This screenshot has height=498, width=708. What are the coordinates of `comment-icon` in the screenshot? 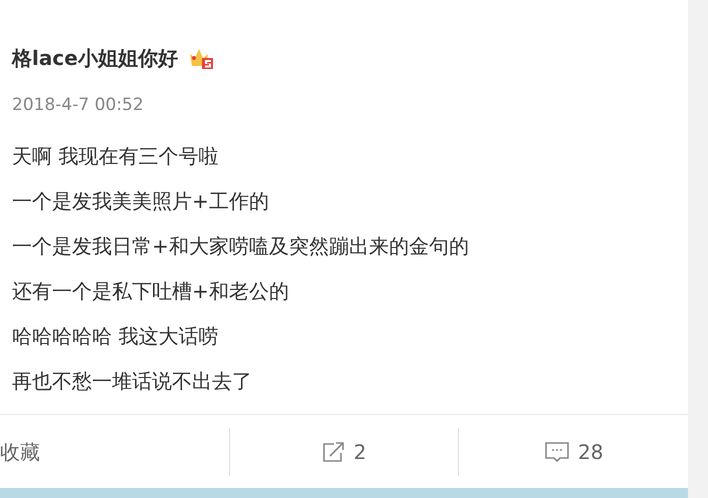 It's located at (557, 452).